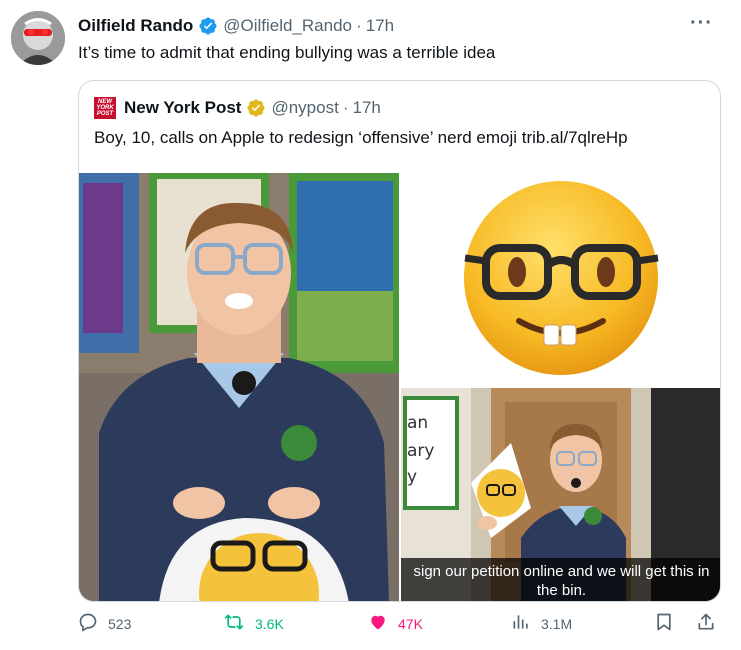  What do you see at coordinates (526, 623) in the screenshot?
I see `views-icon` at bounding box center [526, 623].